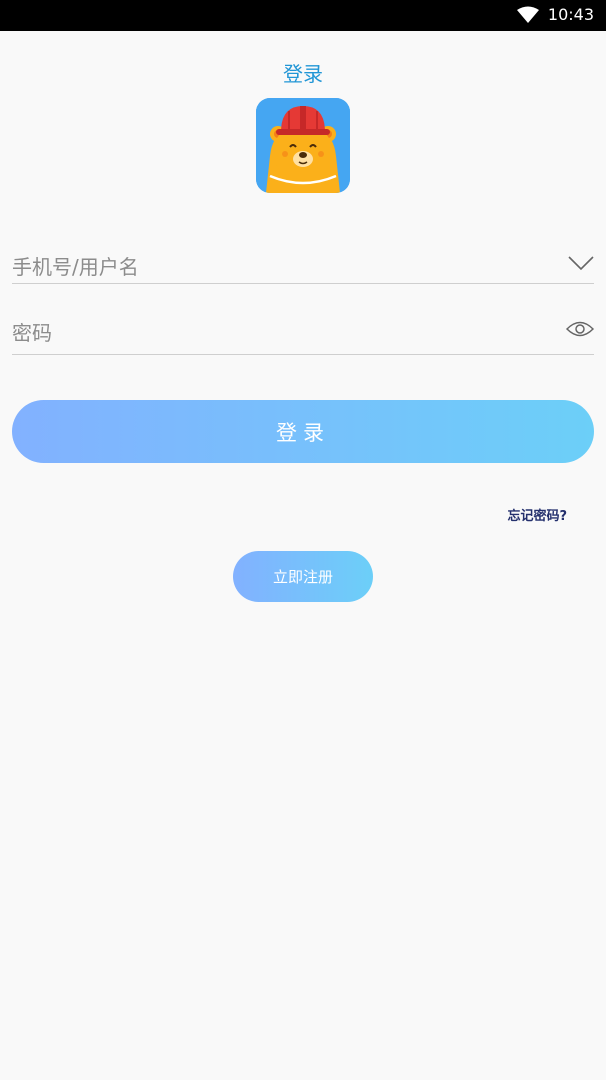  What do you see at coordinates (528, 14) in the screenshot?
I see `wifi-icon` at bounding box center [528, 14].